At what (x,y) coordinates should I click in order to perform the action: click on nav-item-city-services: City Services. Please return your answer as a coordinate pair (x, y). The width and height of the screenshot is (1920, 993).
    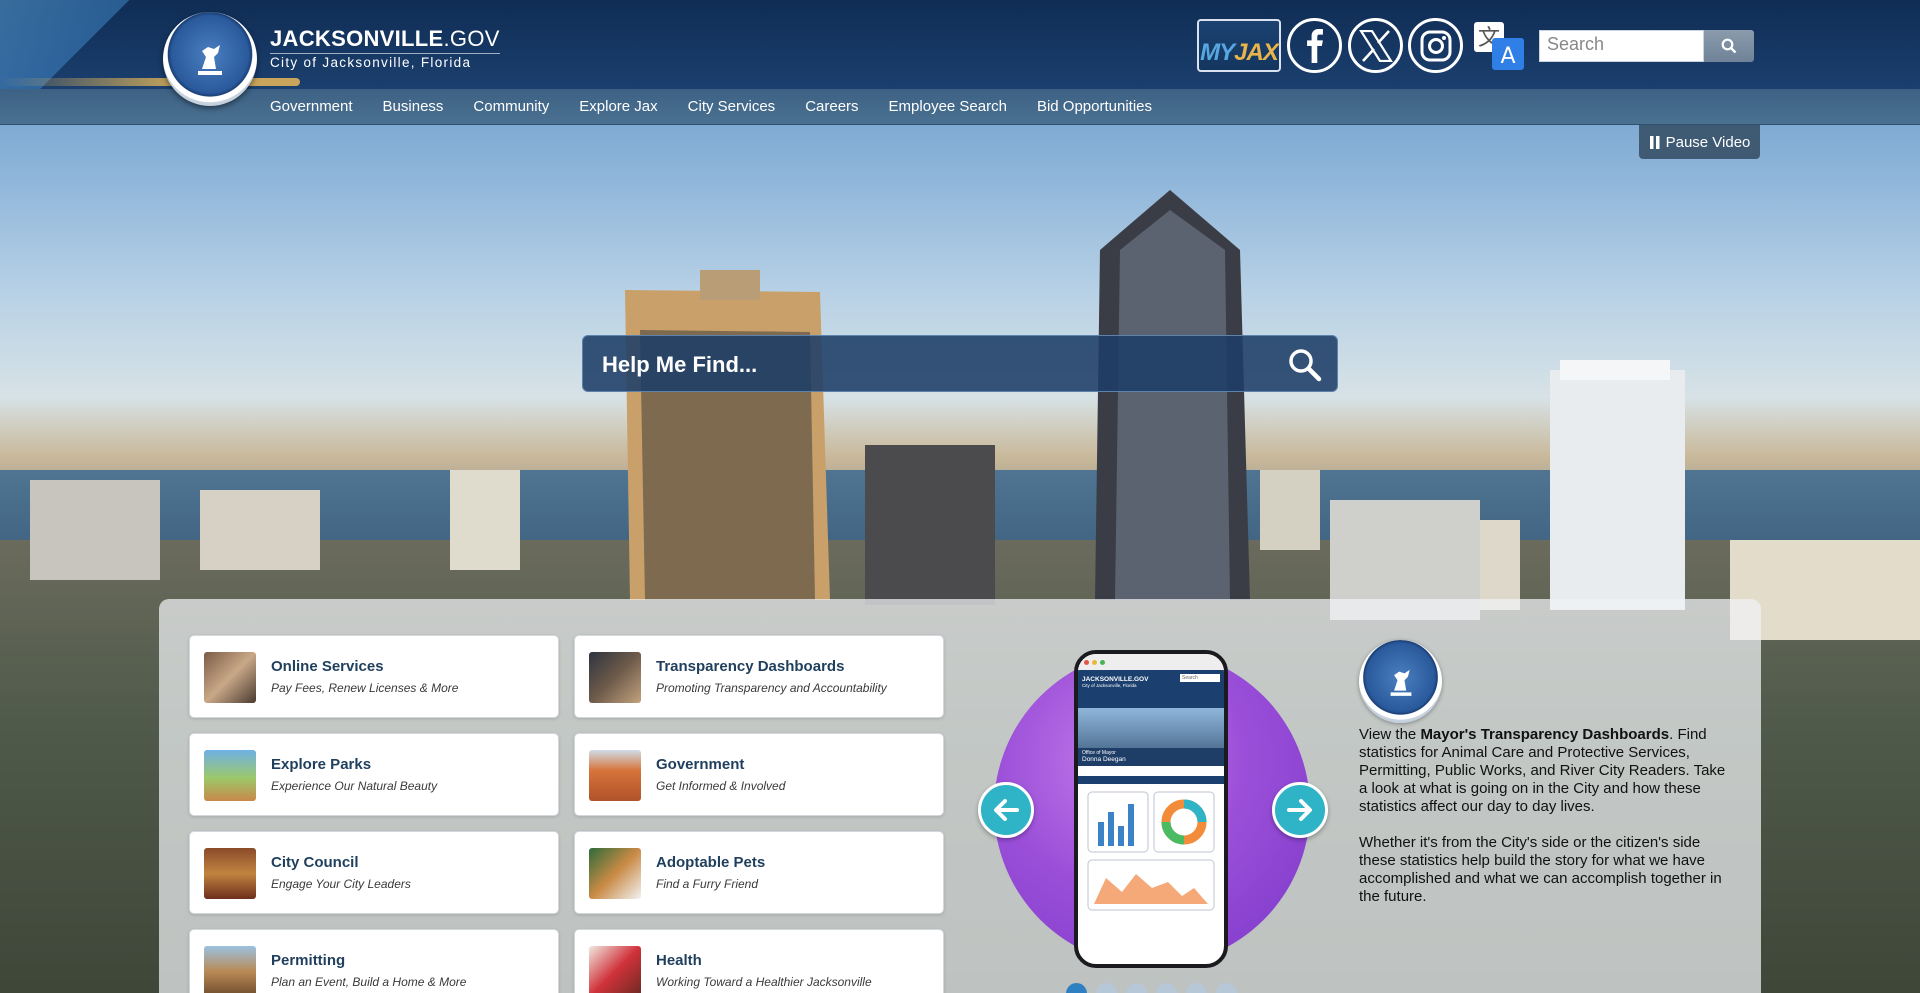
    Looking at the image, I should click on (732, 107).